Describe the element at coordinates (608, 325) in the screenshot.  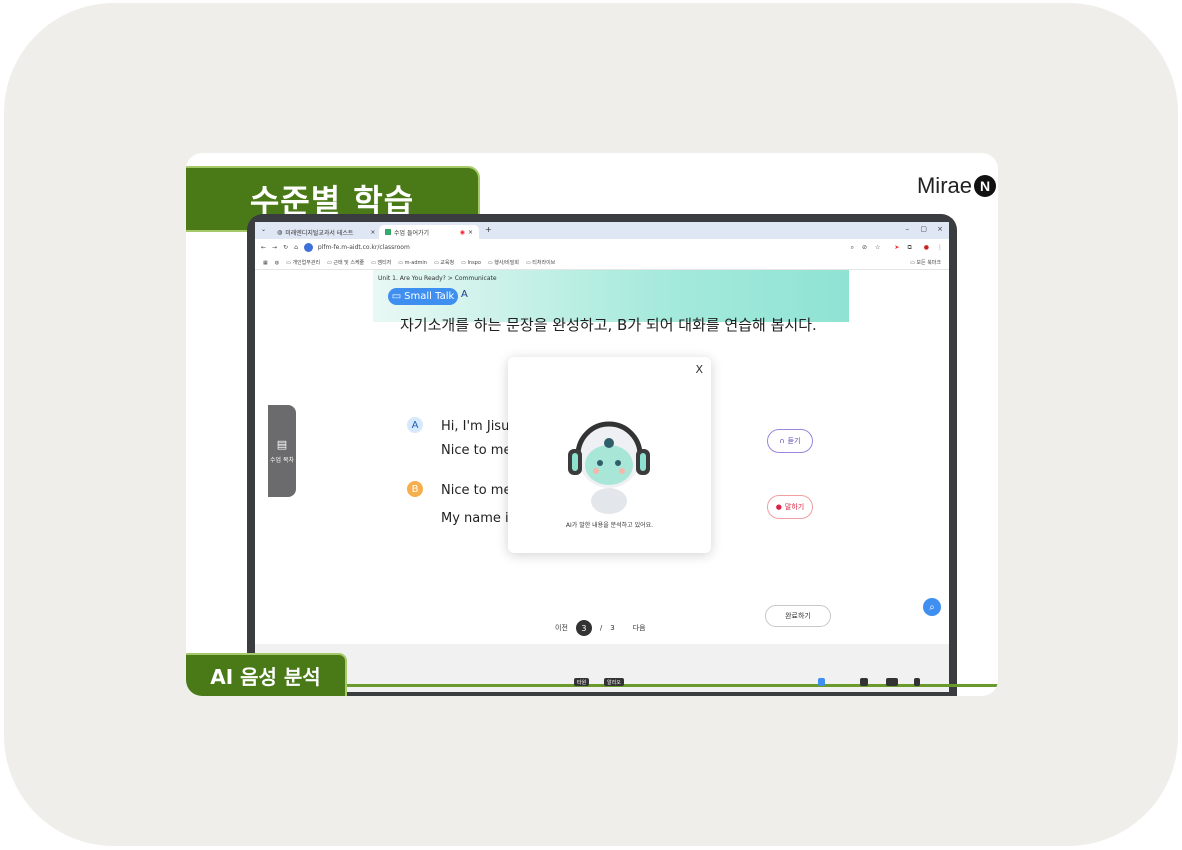
I see `instruction-text: 자기소개를 하는 문장을 완성하고, B가 되어 대화를 연습해 봅시다.` at that location.